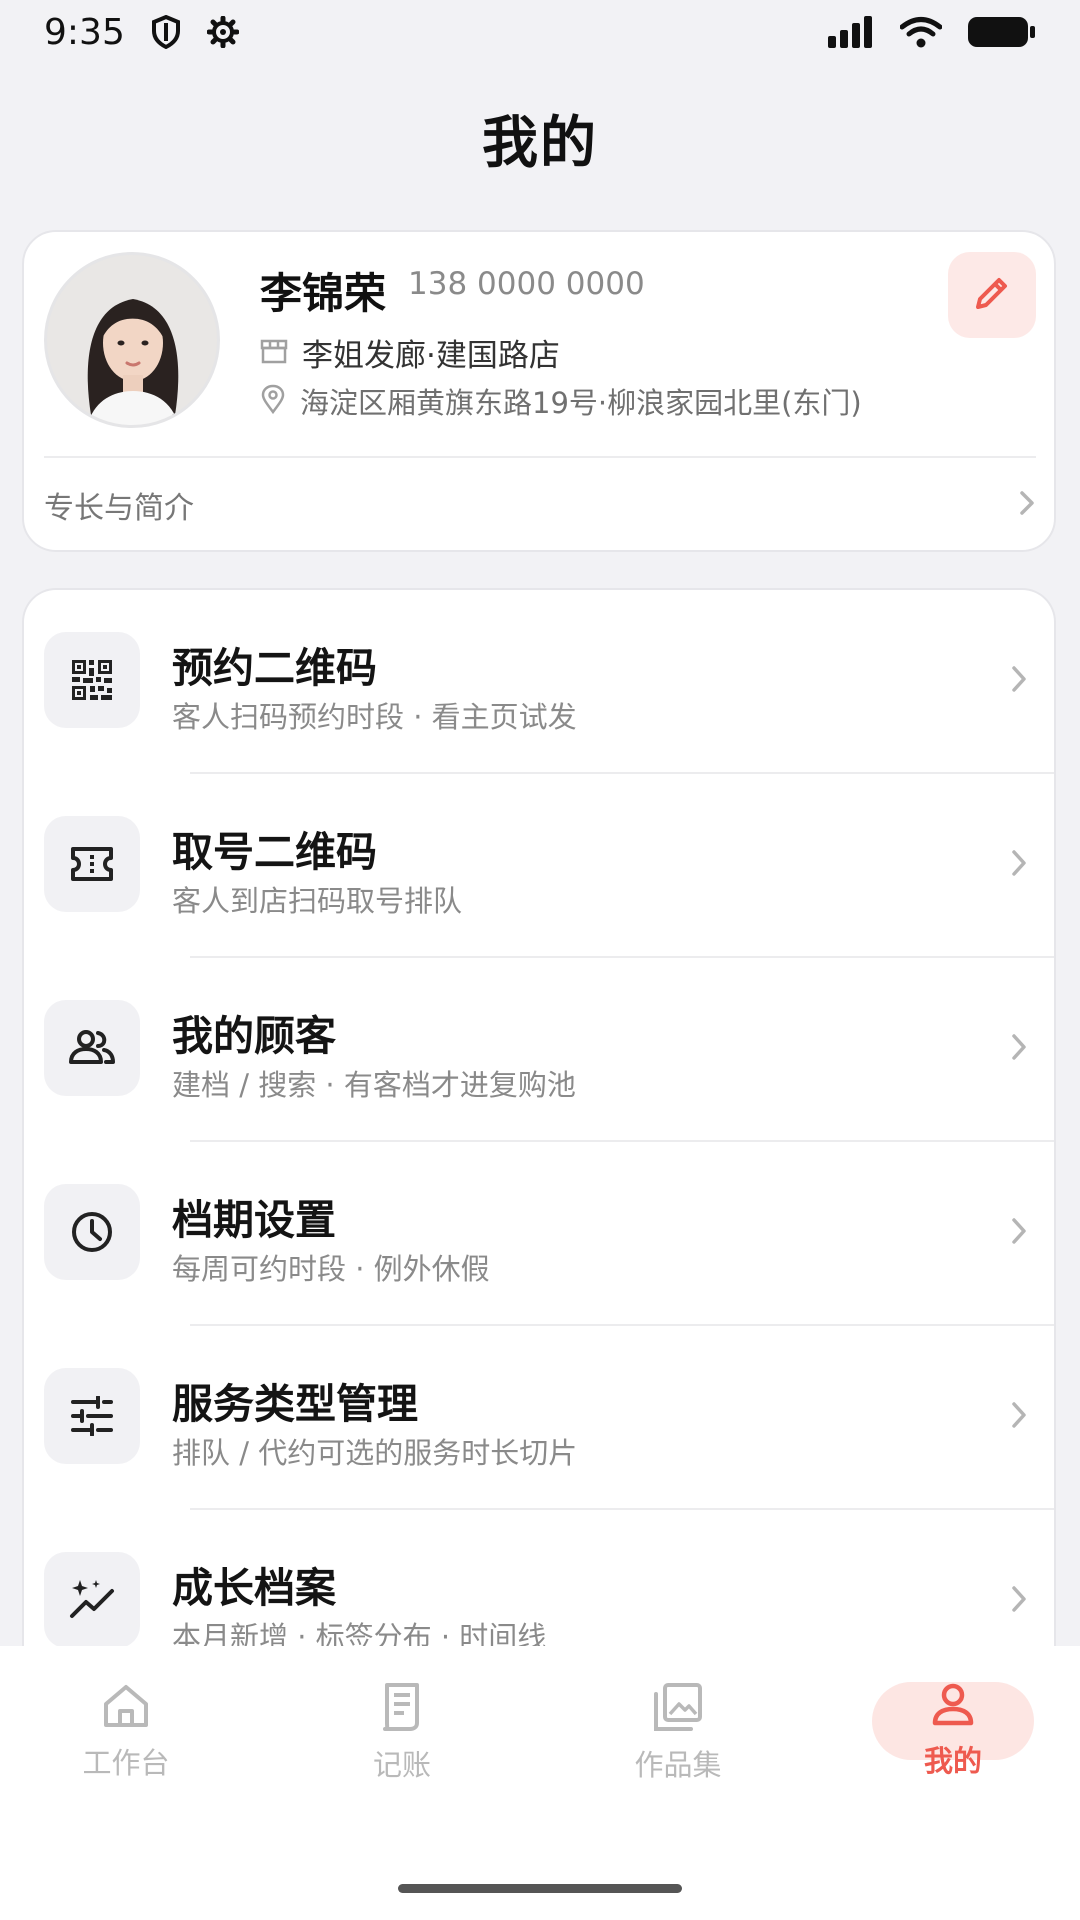  I want to click on receipt-icon, so click(402, 1709).